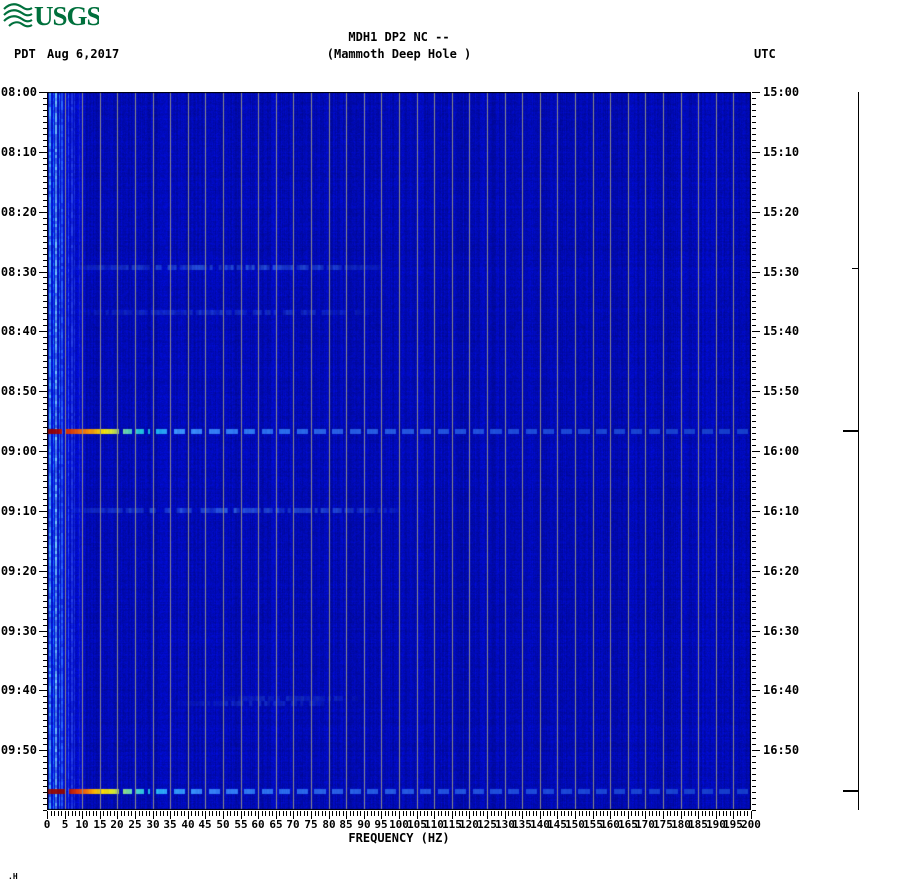 This screenshot has width=902, height=892. What do you see at coordinates (434, 824) in the screenshot?
I see `x-axis-tick-label: 110` at bounding box center [434, 824].